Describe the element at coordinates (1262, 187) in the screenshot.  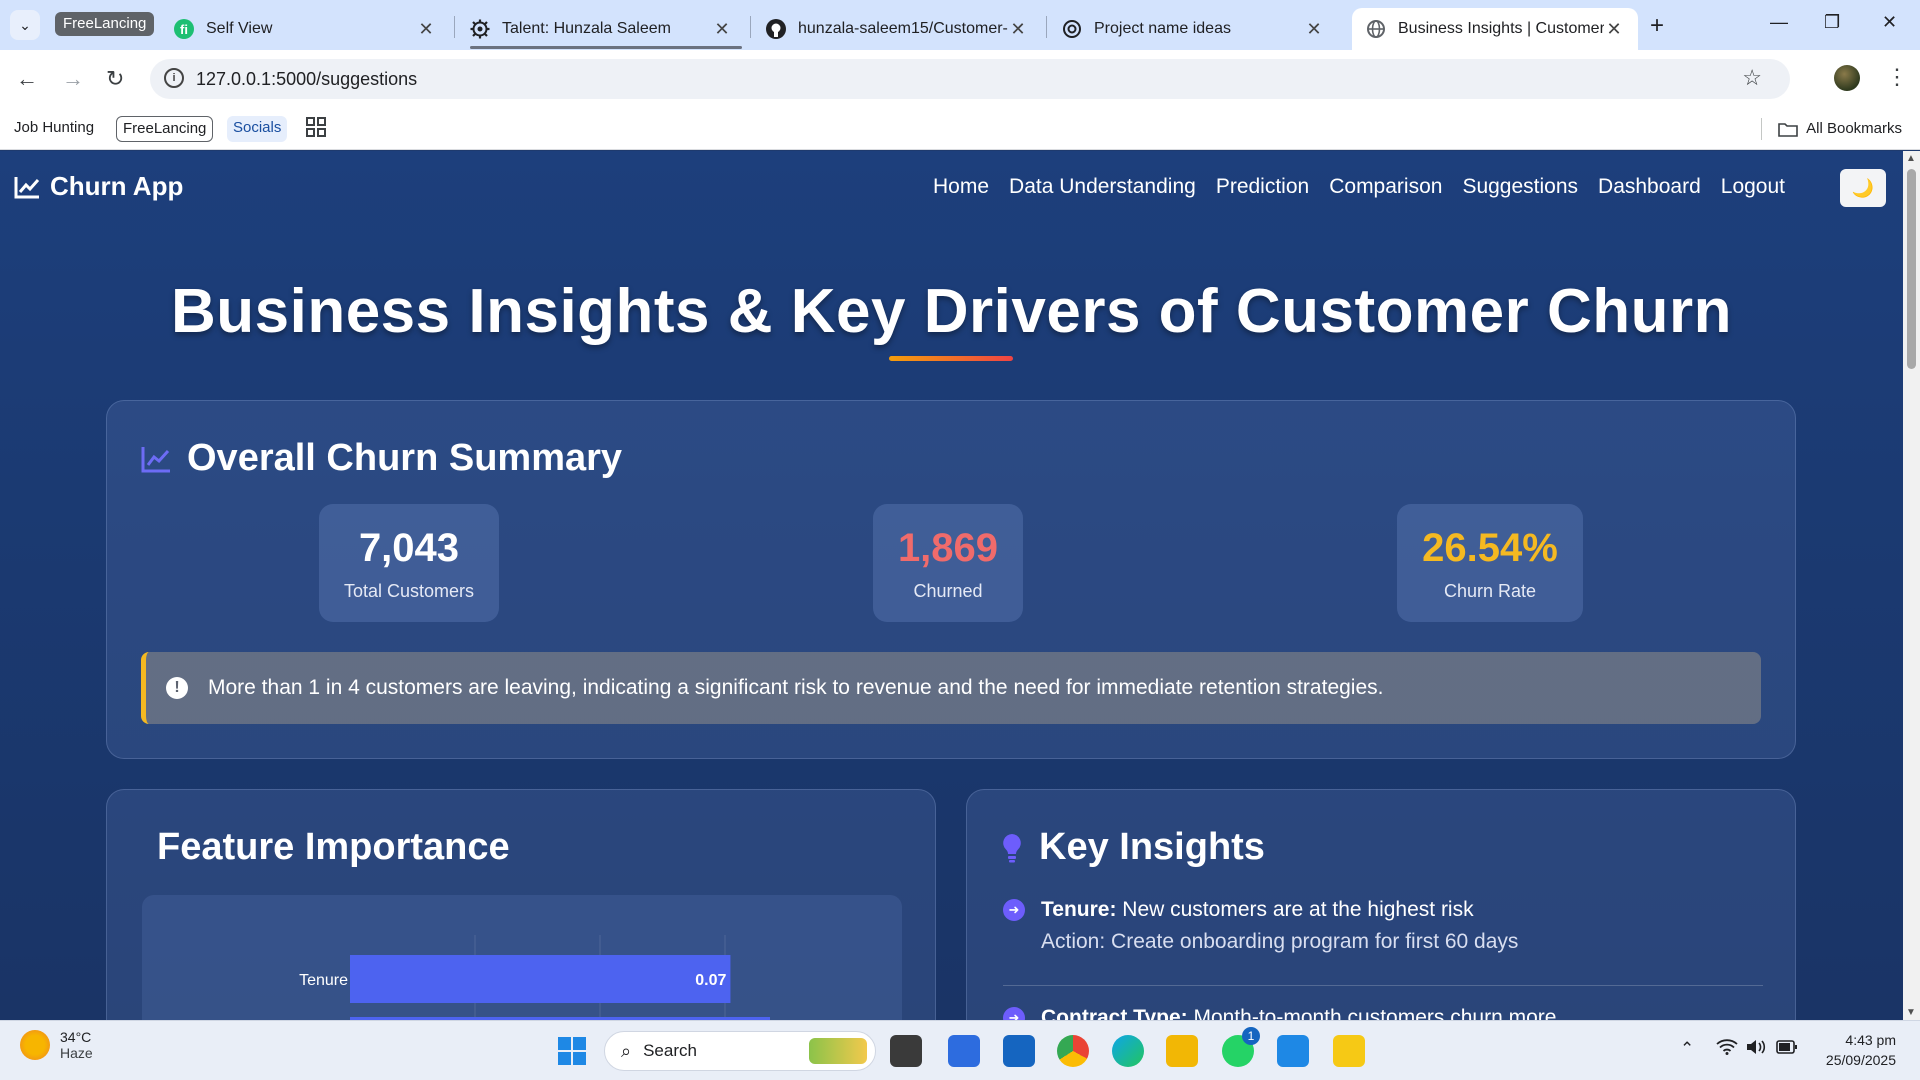
I see `nav-prediction: Prediction` at that location.